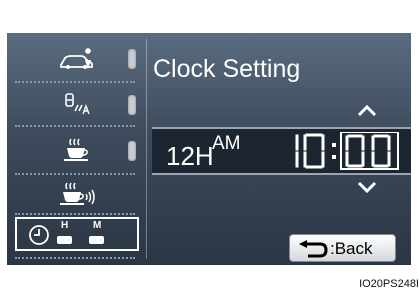  I want to click on chevron-up-icon, so click(367, 110).